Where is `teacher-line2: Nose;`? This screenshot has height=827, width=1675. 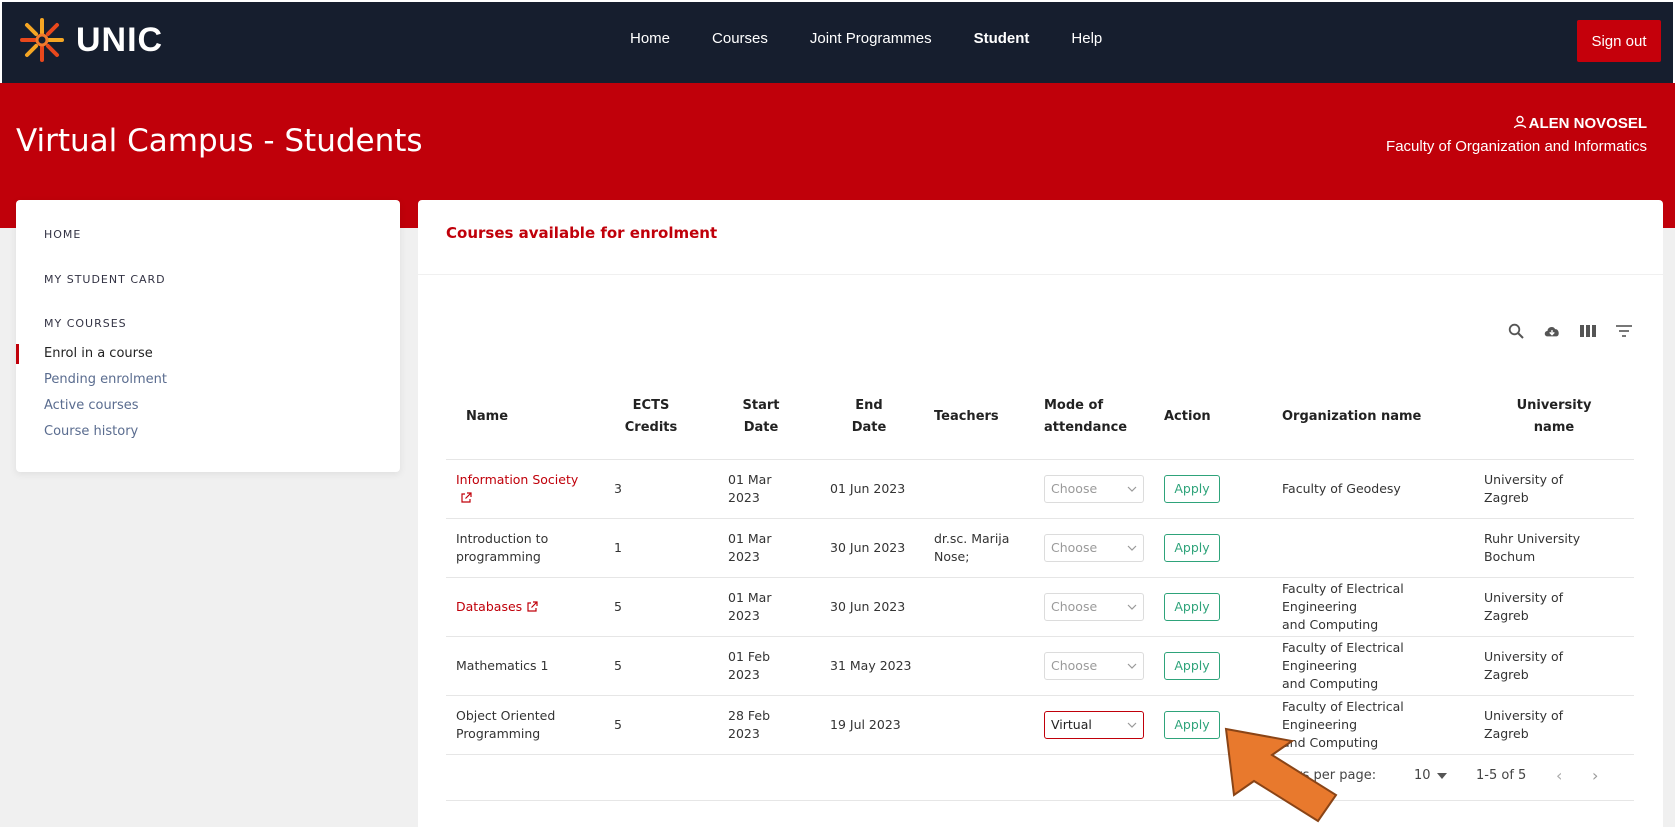
teacher-line2: Nose; is located at coordinates (952, 556).